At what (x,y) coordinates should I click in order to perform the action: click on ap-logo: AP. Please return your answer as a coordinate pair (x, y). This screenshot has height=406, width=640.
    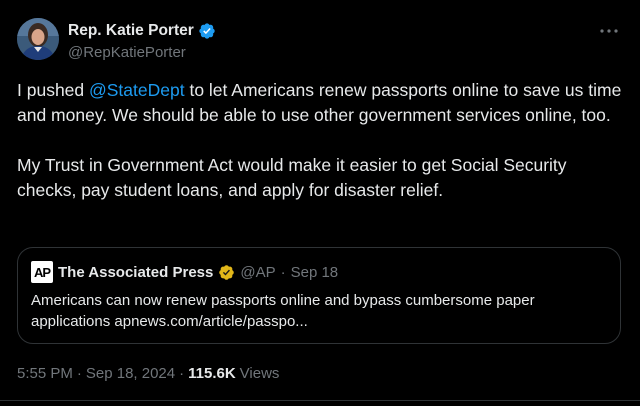
    Looking at the image, I should click on (42, 272).